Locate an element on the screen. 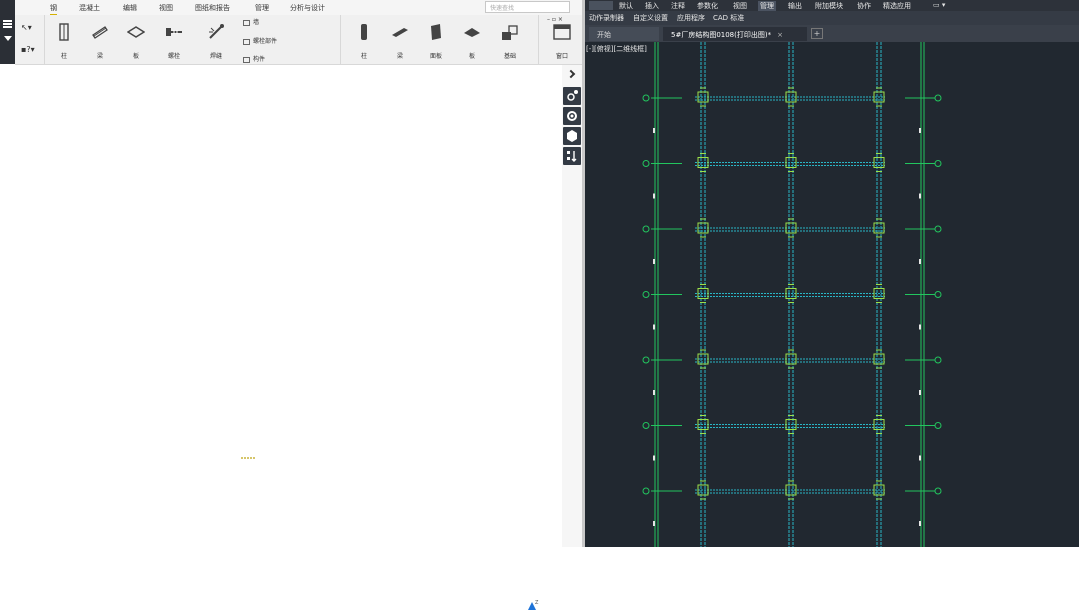 The height and width of the screenshot is (611, 1079). customization-button: 自定义设置 is located at coordinates (650, 18).